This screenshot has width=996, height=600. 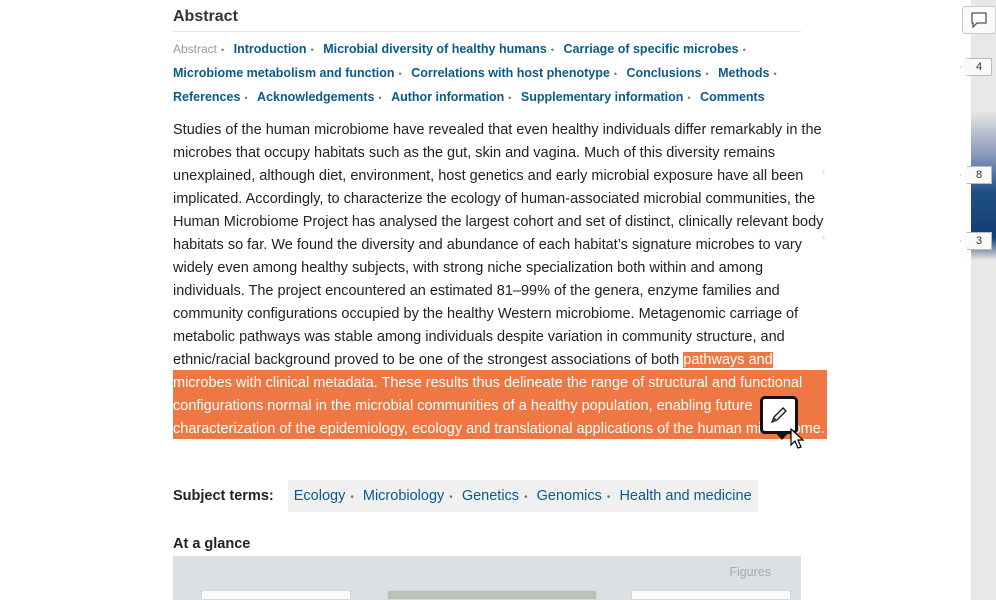 What do you see at coordinates (212, 544) in the screenshot?
I see `at-a-glance-heading: At a glance` at bounding box center [212, 544].